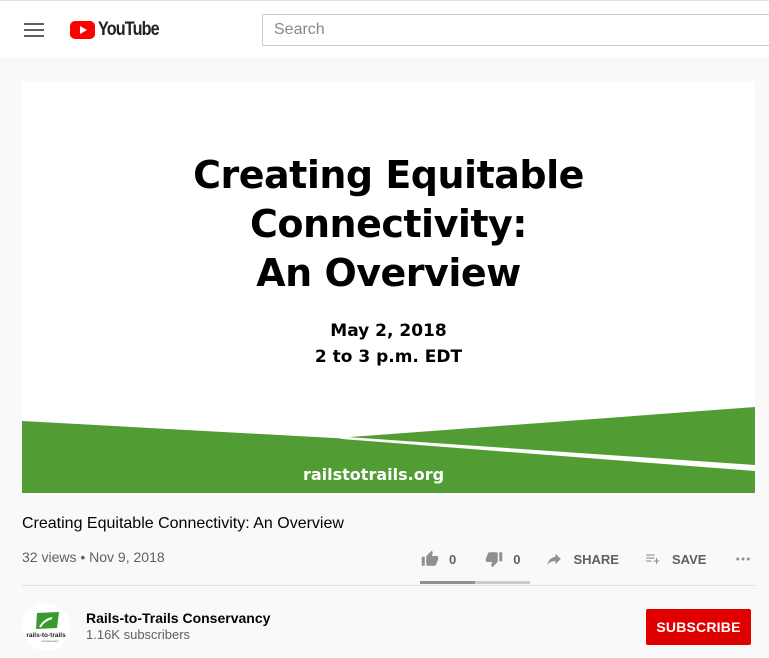 The width and height of the screenshot is (769, 658). I want to click on menu-icon, so click(34, 30).